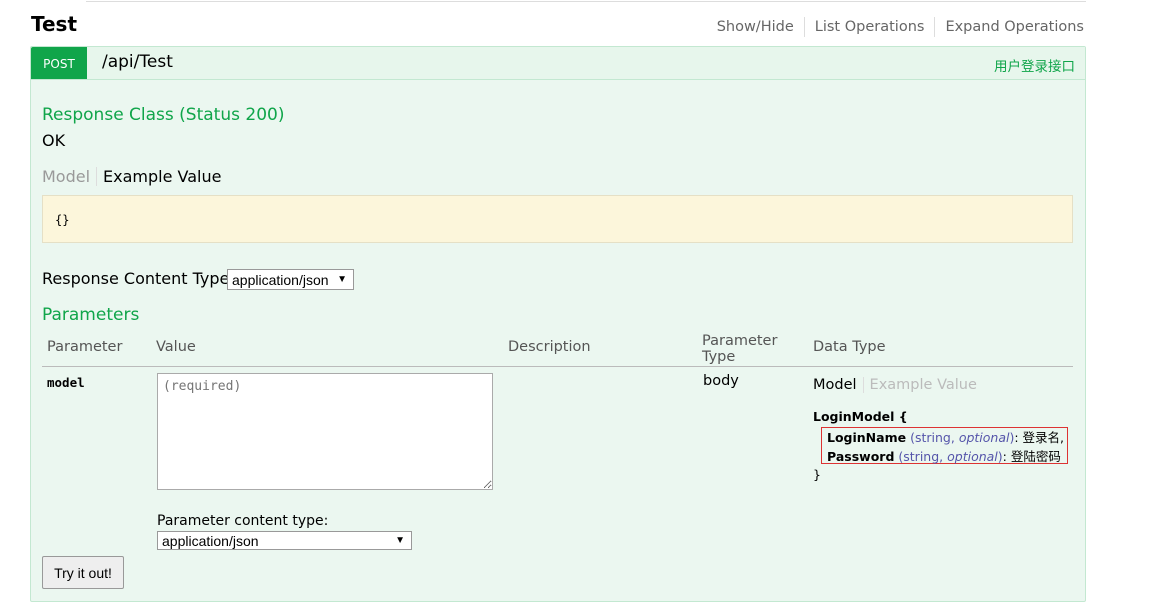 This screenshot has height=610, width=1172. Describe the element at coordinates (755, 27) in the screenshot. I see `show-hide-link: Show/Hide` at that location.